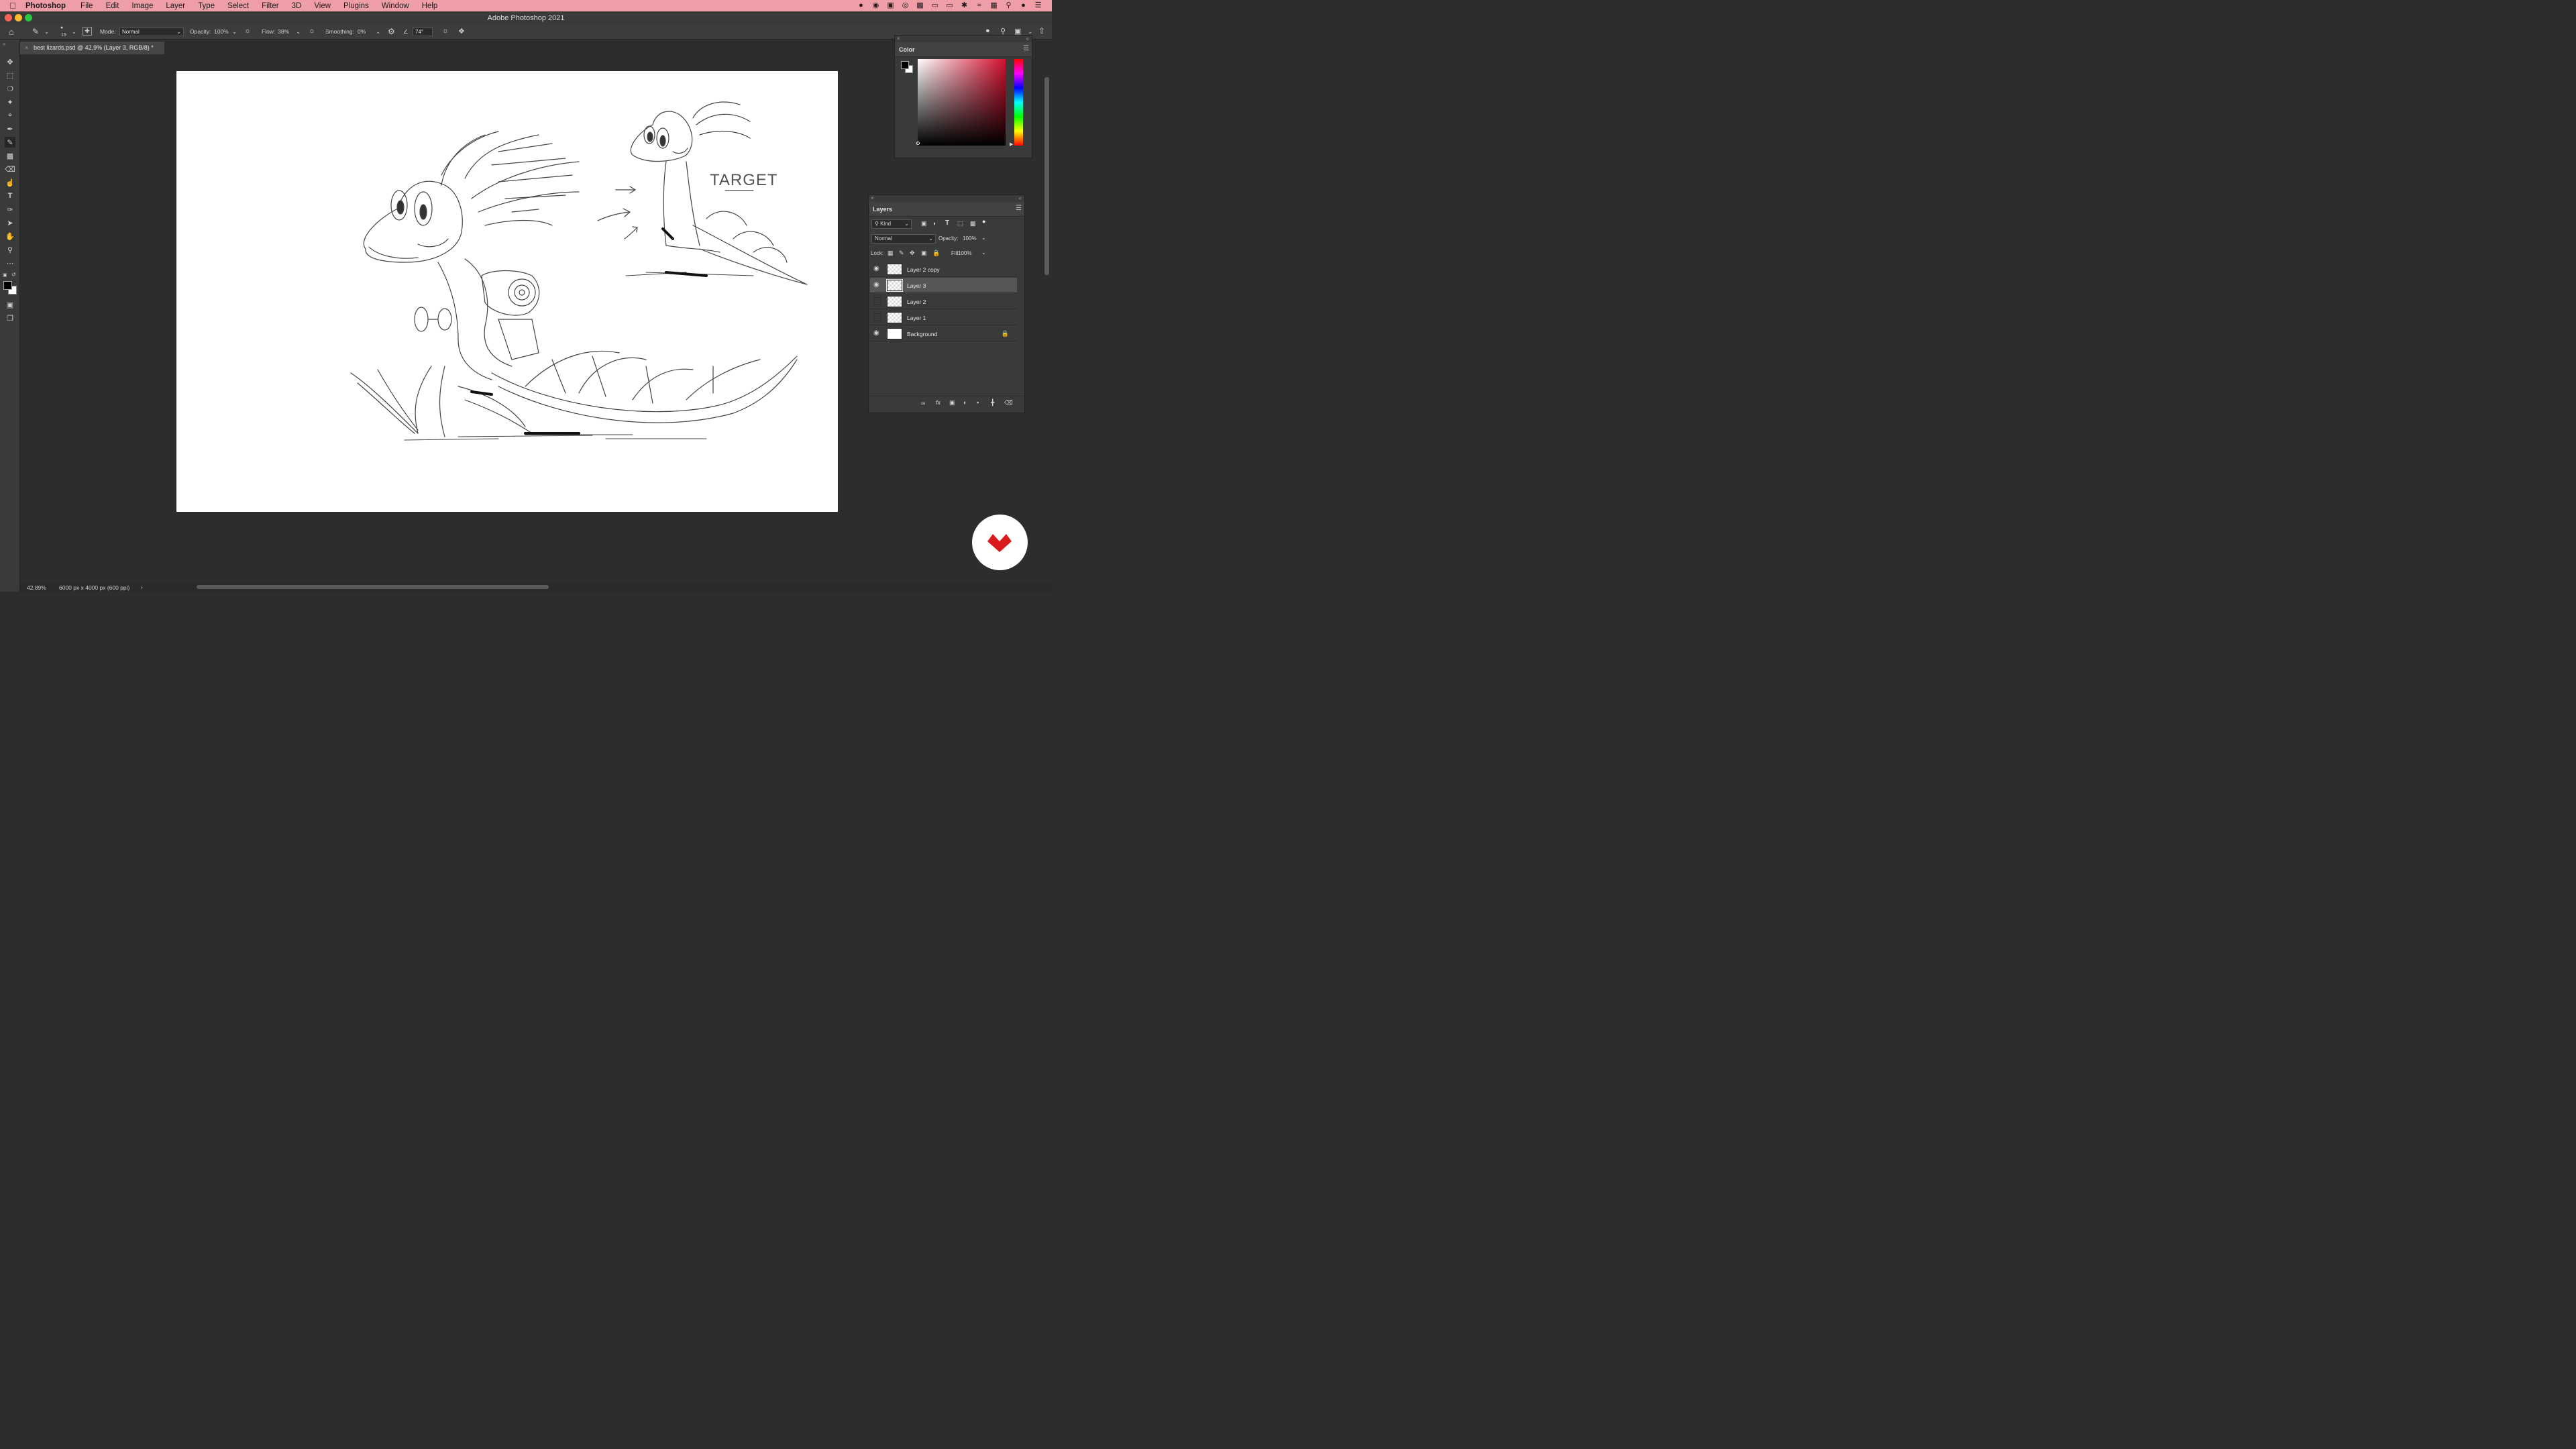  Describe the element at coordinates (10, 318) in the screenshot. I see `screen-mode-icon: ❐` at that location.